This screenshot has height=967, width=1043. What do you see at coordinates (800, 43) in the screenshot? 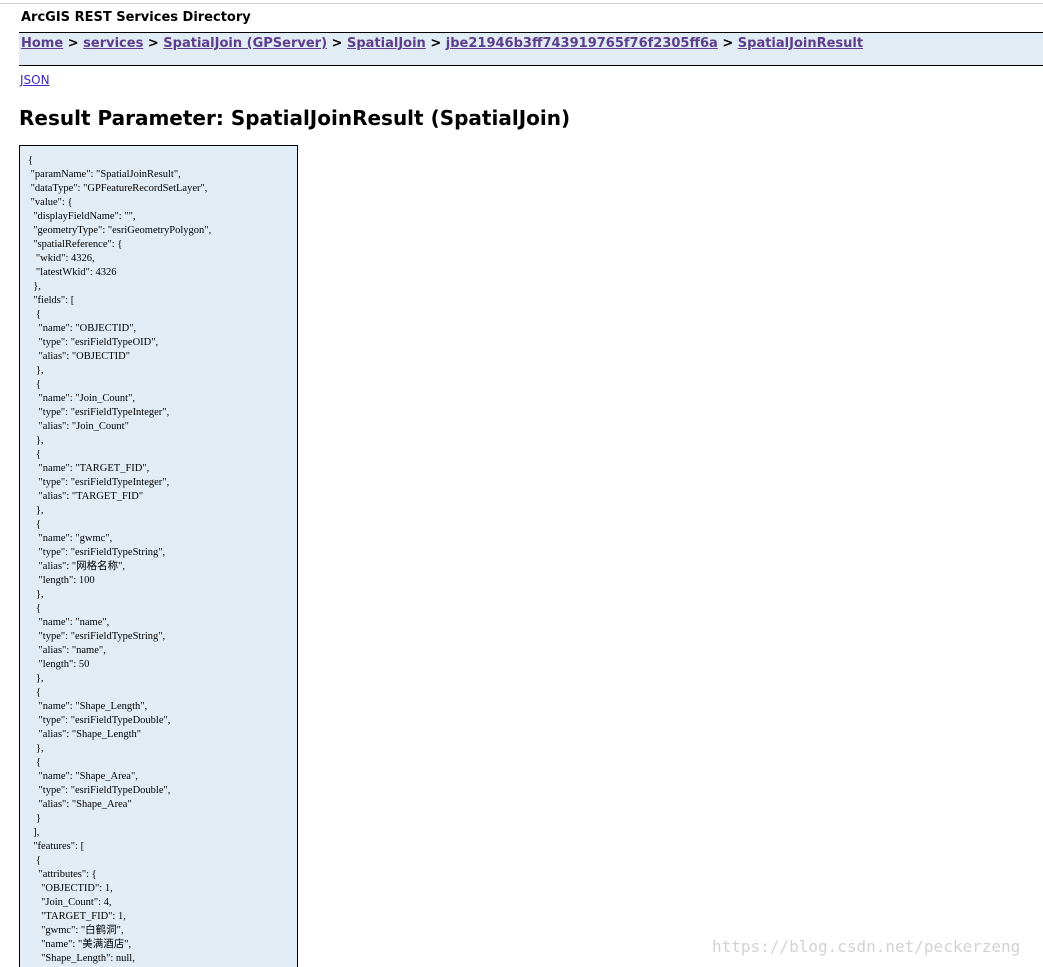
I see `breadcrumb-result-link: SpatialJoinResult` at bounding box center [800, 43].